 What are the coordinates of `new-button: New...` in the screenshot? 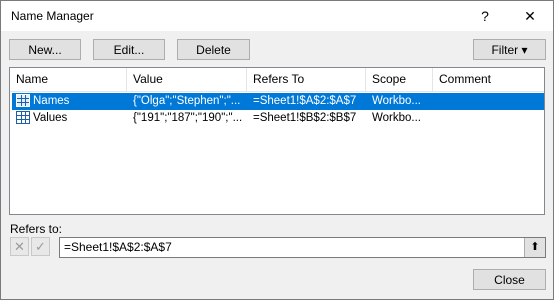 It's located at (45, 49).